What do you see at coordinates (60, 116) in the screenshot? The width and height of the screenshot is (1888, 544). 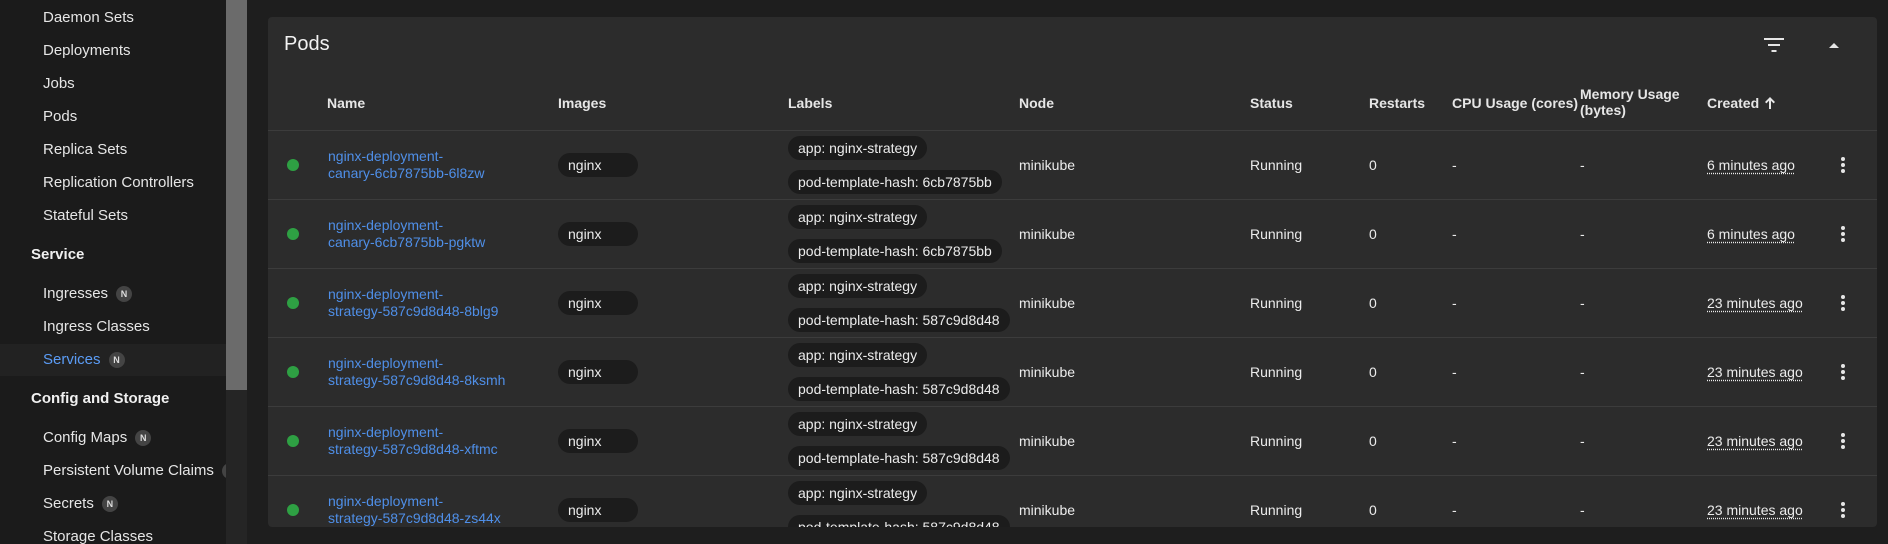 I see `sidebar-item-pods: Pods` at bounding box center [60, 116].